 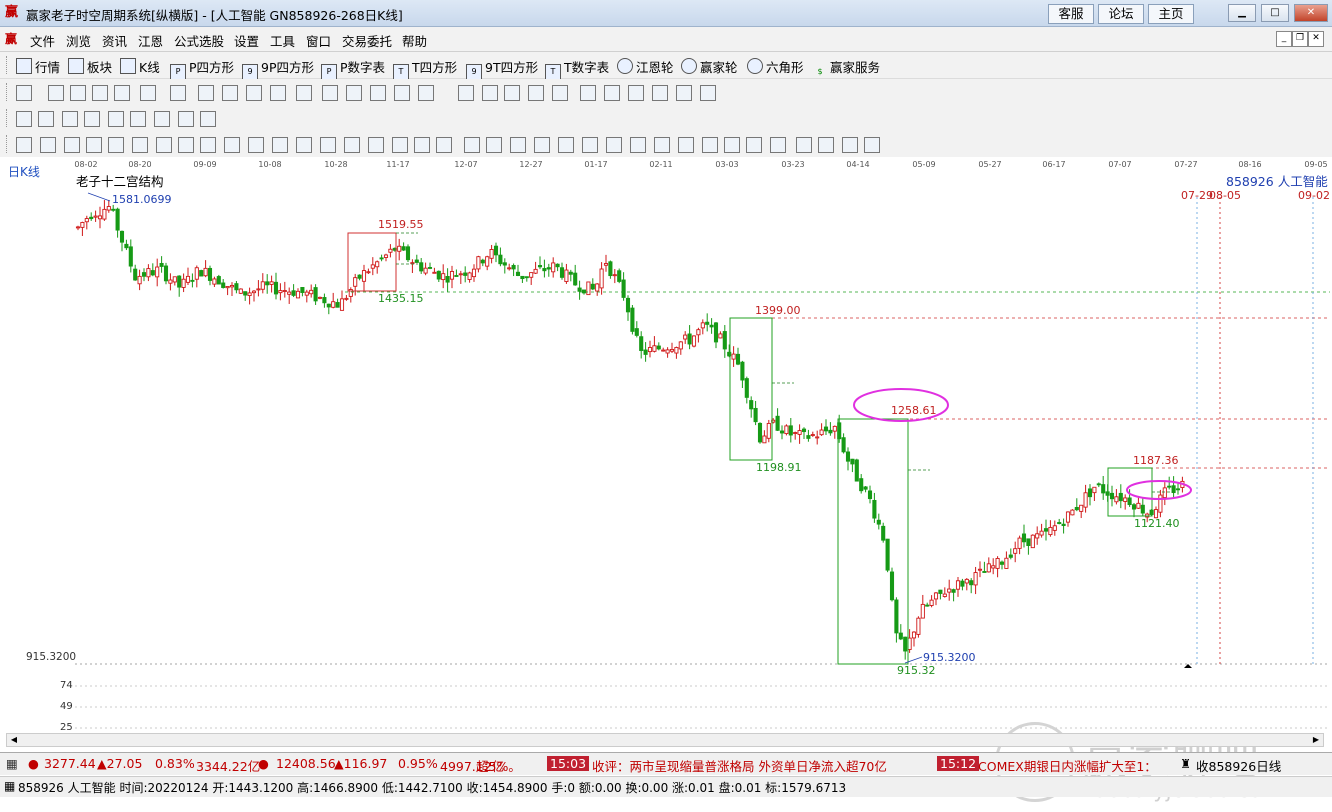 I want to click on tn-table-button: T T数字表, so click(x=577, y=68).